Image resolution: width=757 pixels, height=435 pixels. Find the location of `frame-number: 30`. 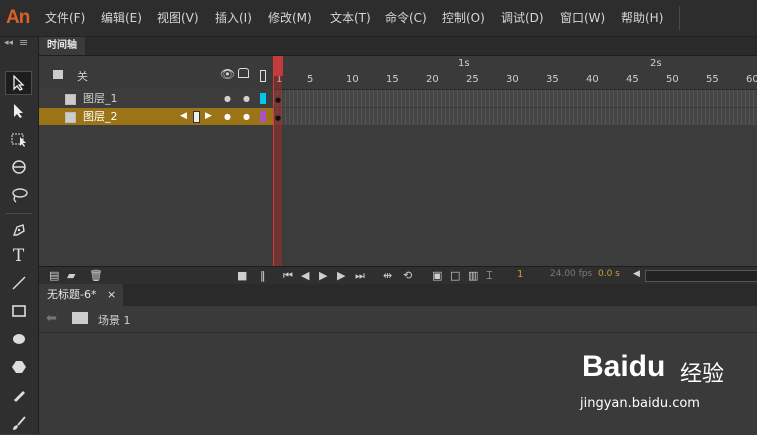

frame-number: 30 is located at coordinates (512, 79).